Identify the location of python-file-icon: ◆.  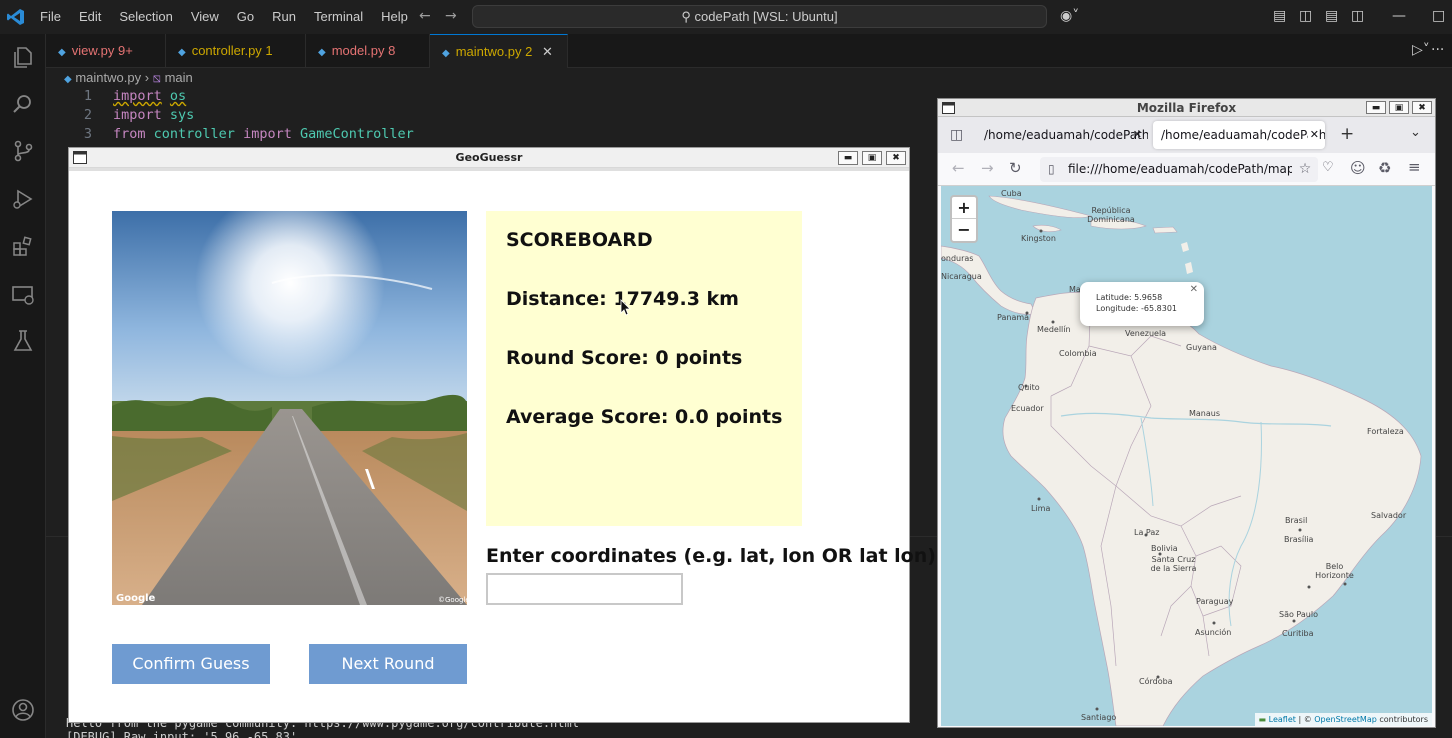
(68, 79).